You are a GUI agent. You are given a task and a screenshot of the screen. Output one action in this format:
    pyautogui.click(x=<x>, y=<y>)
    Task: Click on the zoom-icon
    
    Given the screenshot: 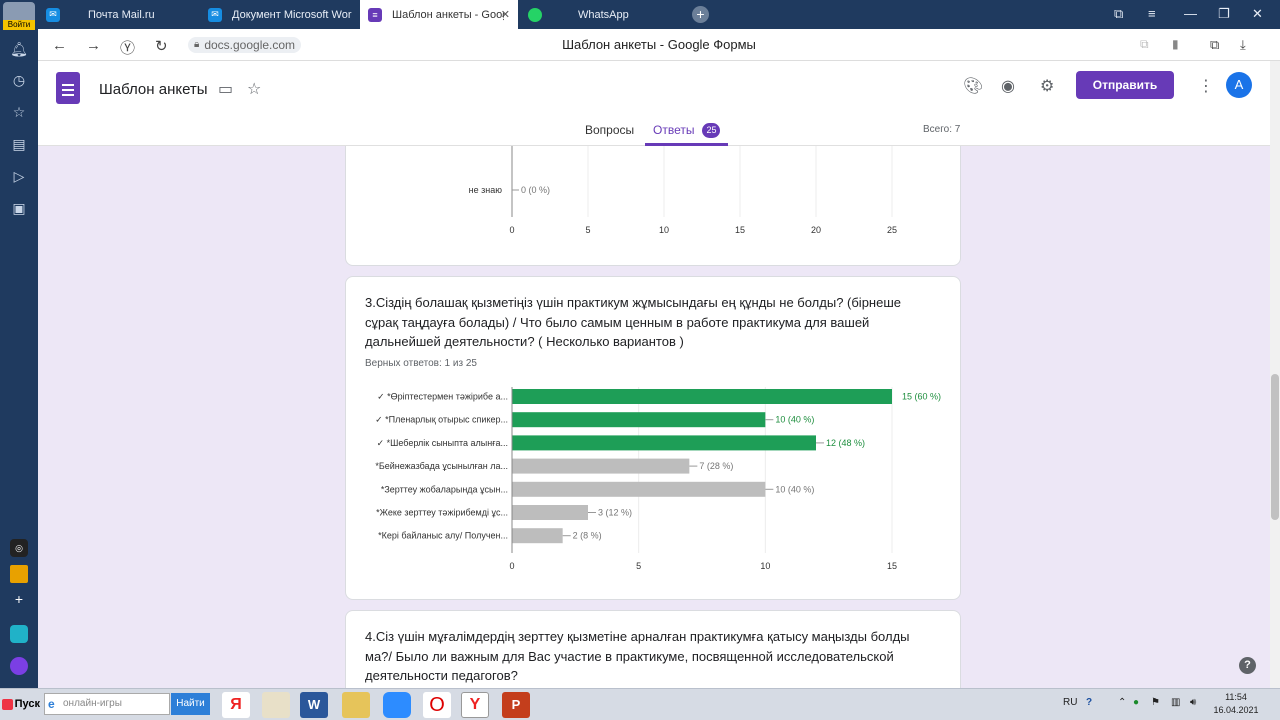 What is the action you would take?
    pyautogui.click(x=397, y=705)
    